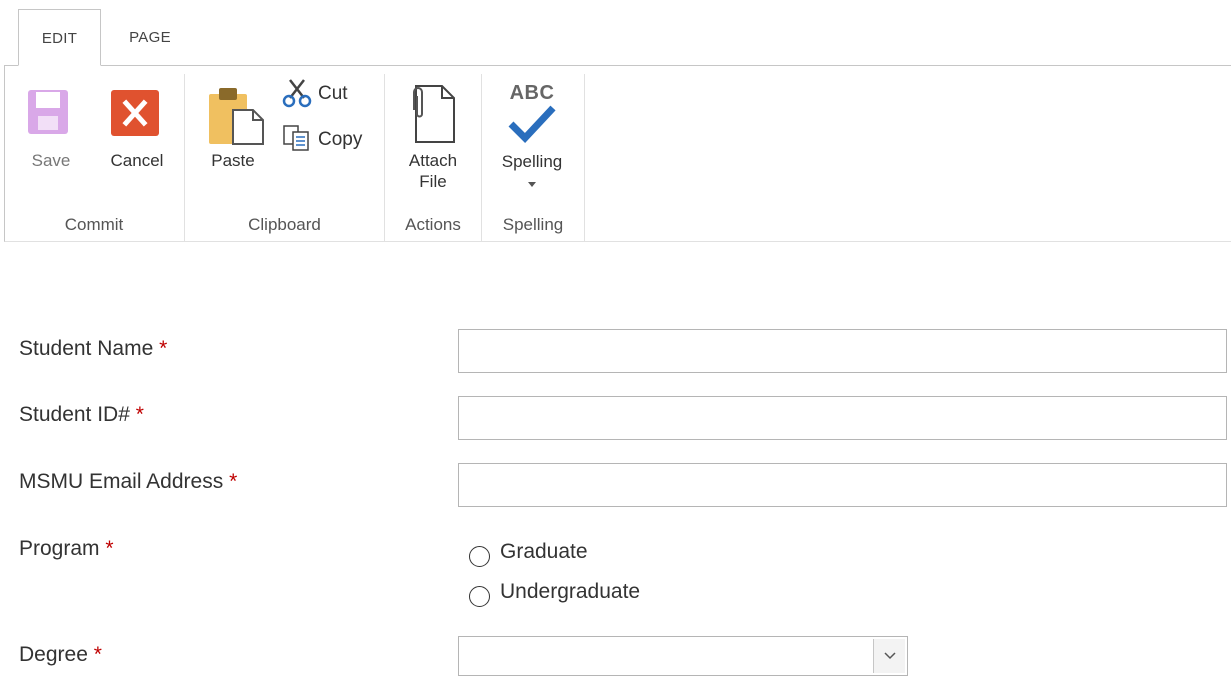 This screenshot has width=1231, height=683. Describe the element at coordinates (297, 93) in the screenshot. I see `scissors-icon` at that location.